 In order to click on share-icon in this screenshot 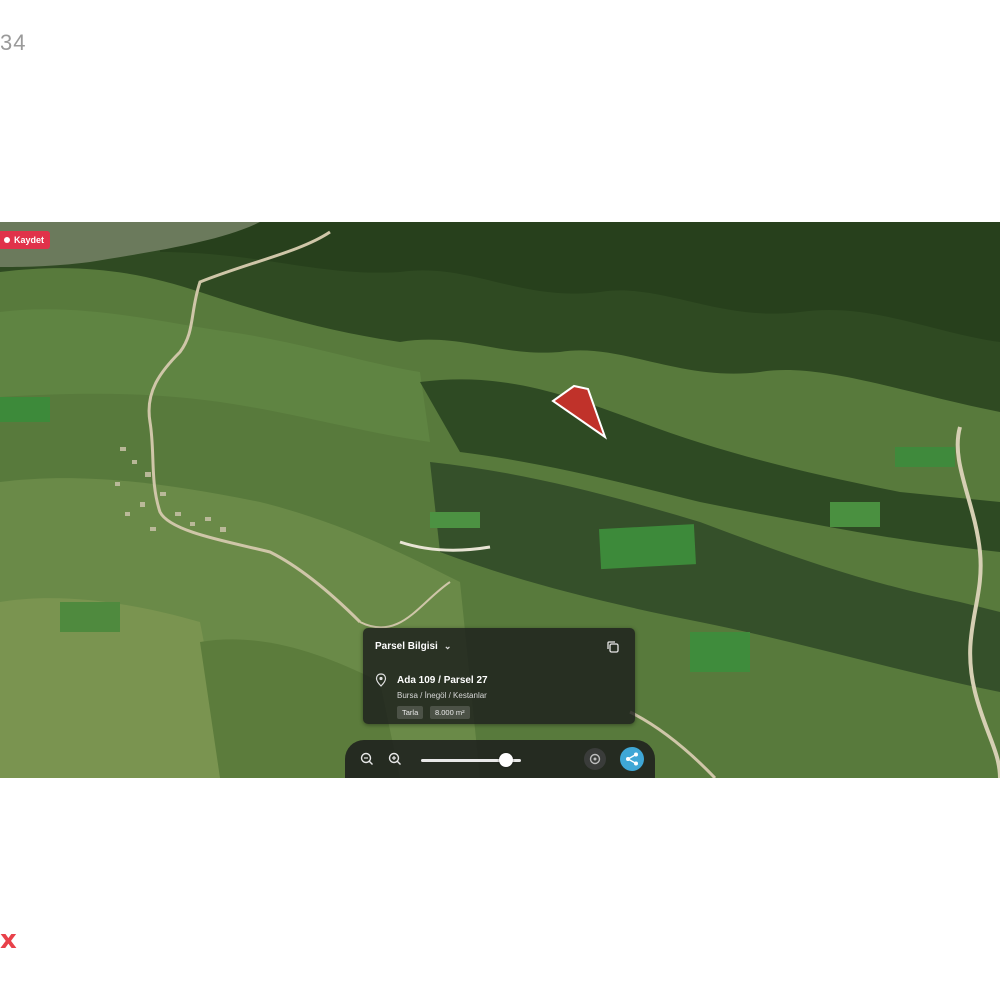, I will do `click(632, 759)`.